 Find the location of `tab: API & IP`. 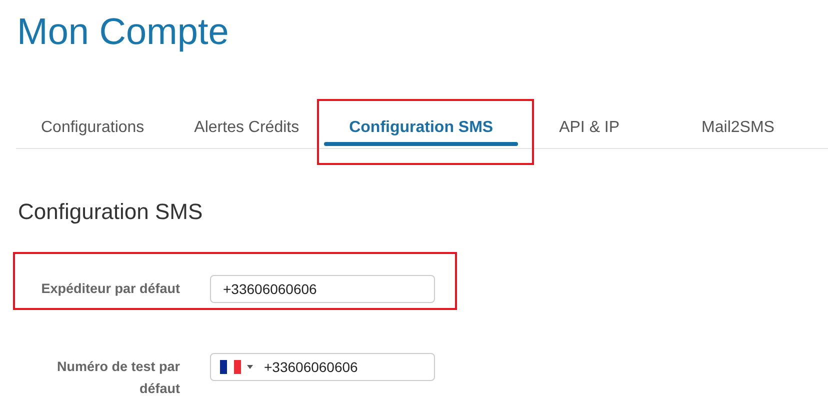

tab: API & IP is located at coordinates (589, 128).